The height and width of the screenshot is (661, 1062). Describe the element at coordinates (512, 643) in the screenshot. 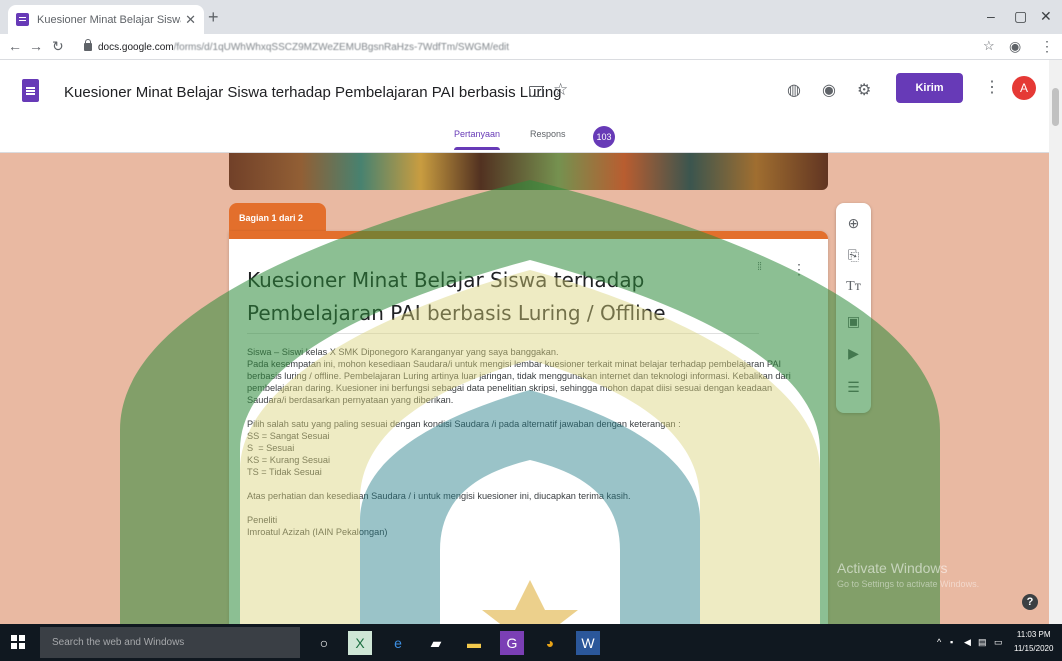

I see `app-icon: G` at that location.